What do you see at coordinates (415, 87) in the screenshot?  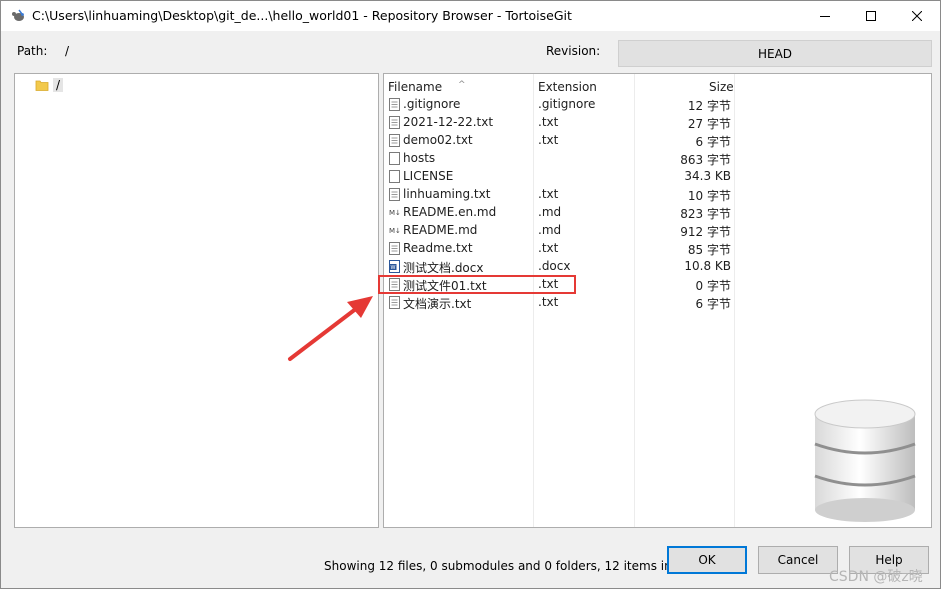 I see `column-header-filename-label: Filename` at bounding box center [415, 87].